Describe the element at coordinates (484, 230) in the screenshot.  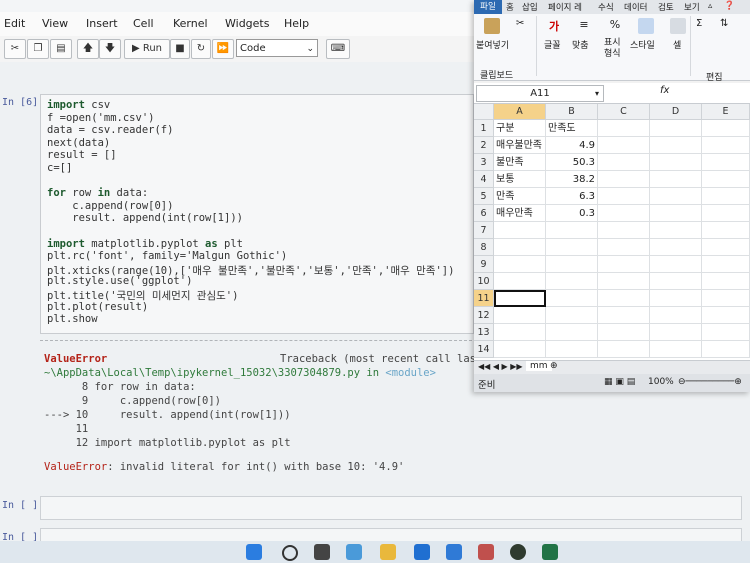
I see `row-header: 7` at that location.